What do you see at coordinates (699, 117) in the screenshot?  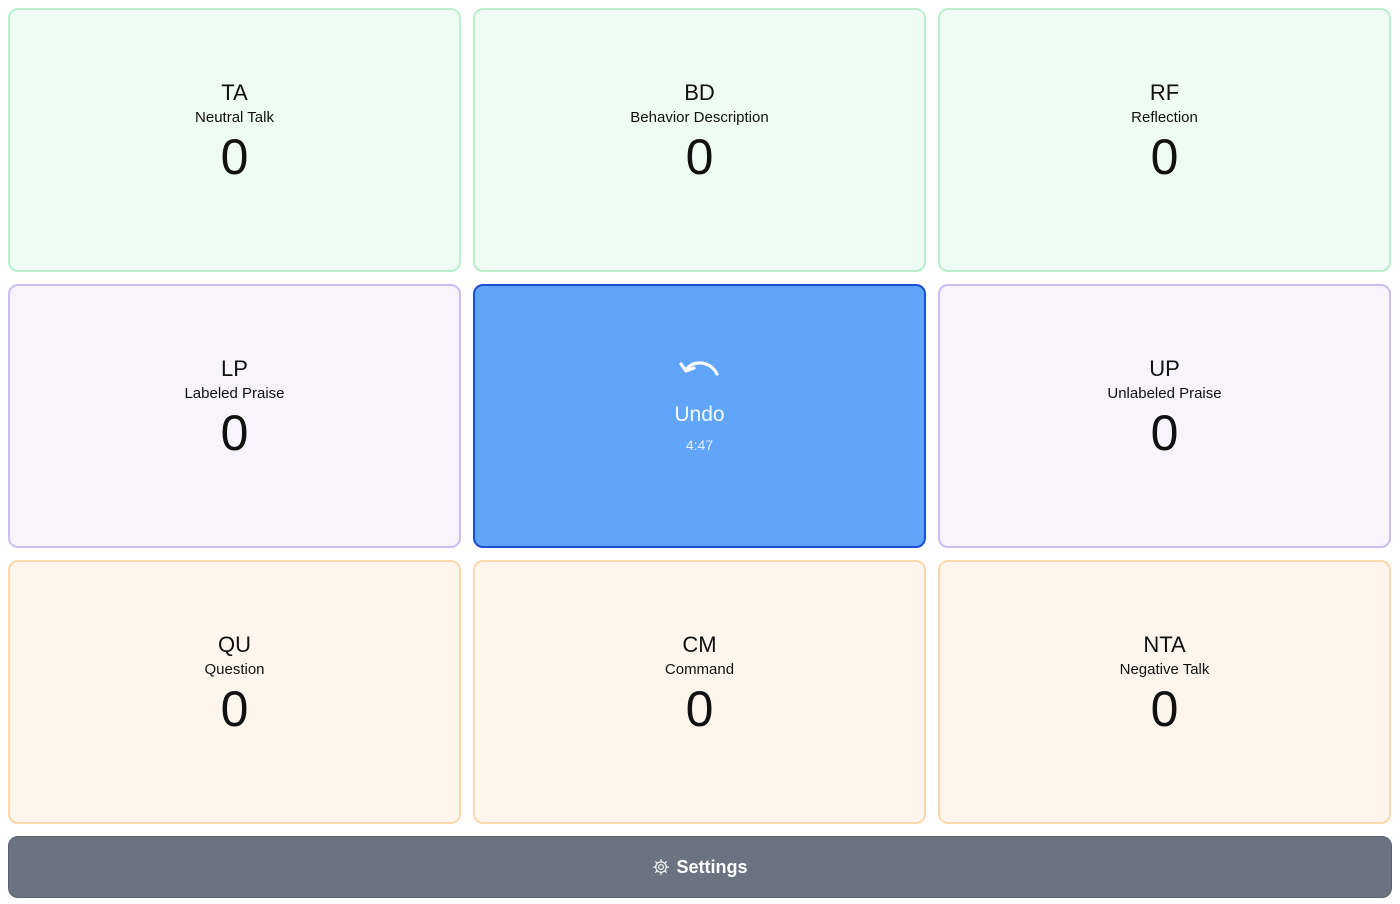 I see `tile-label: Behavior Description` at bounding box center [699, 117].